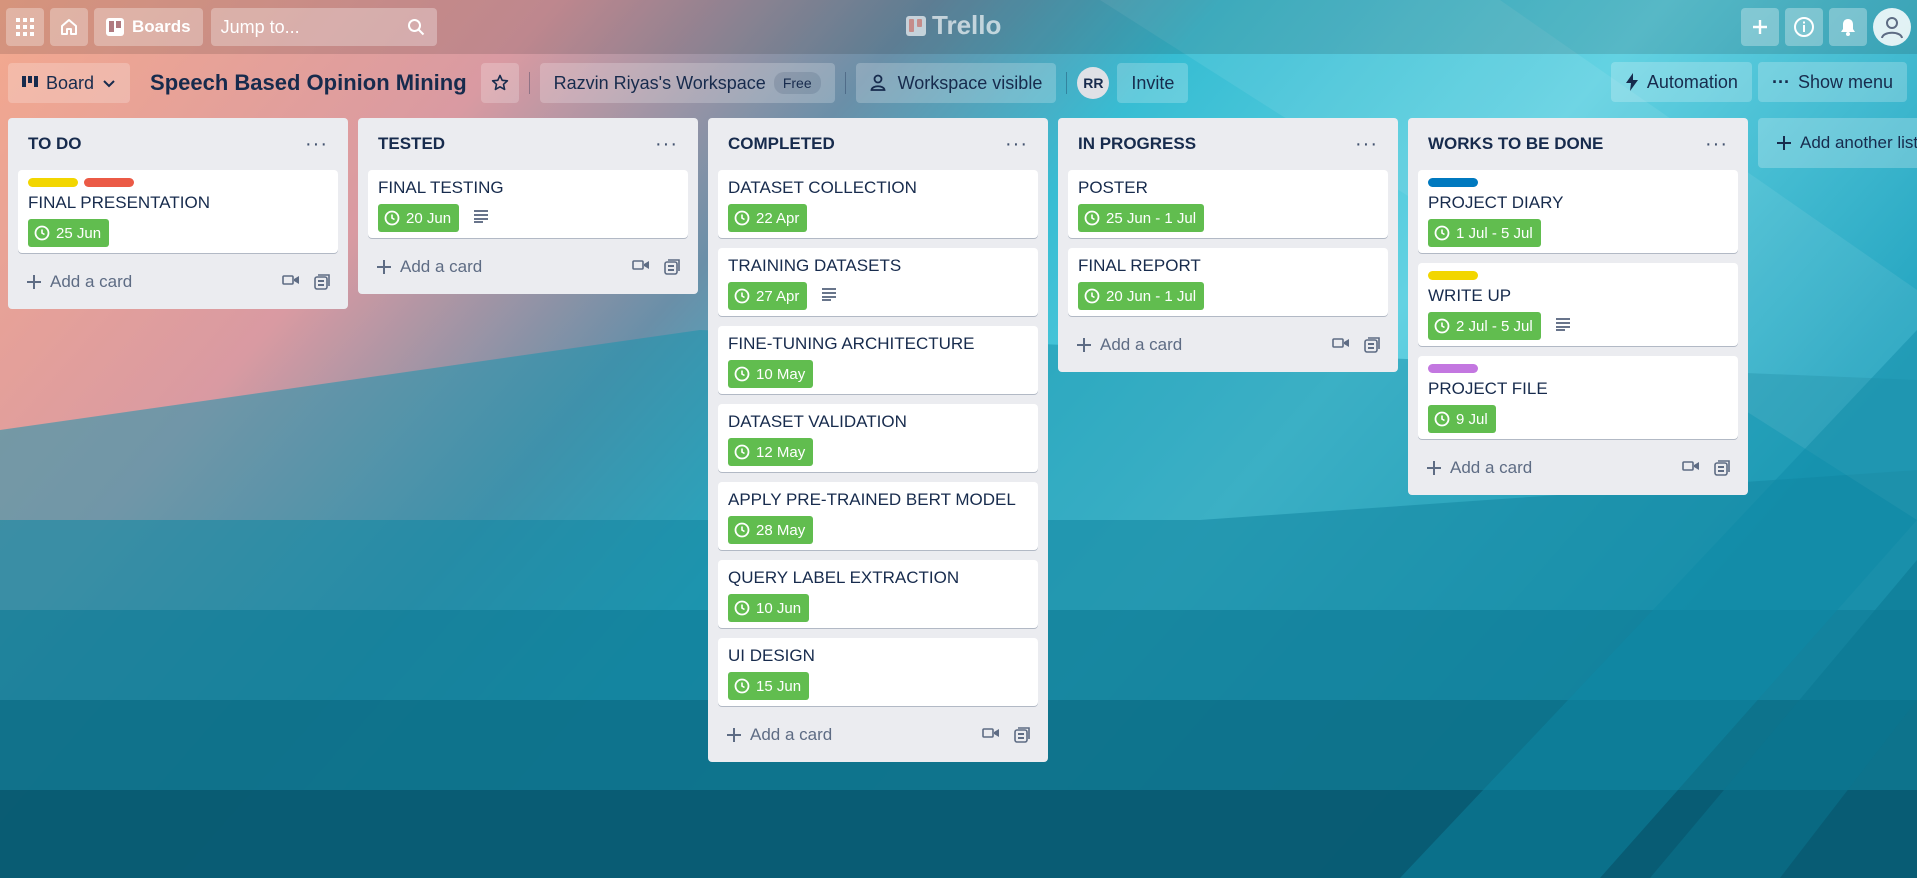  What do you see at coordinates (1681, 82) in the screenshot?
I see `automation-button: Automation` at bounding box center [1681, 82].